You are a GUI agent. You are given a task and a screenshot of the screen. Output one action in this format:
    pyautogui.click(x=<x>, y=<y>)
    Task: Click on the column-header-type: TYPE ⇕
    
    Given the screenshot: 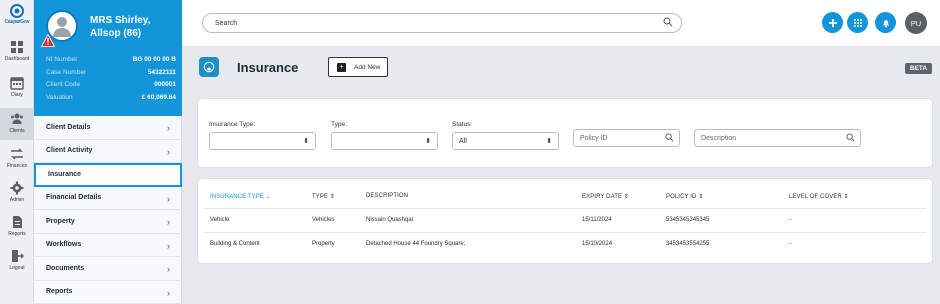 What is the action you would take?
    pyautogui.click(x=323, y=196)
    